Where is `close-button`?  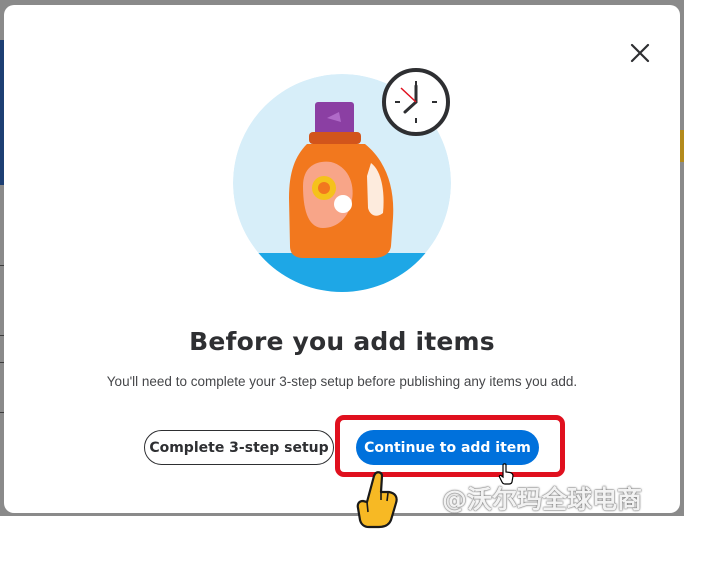
close-button is located at coordinates (640, 53).